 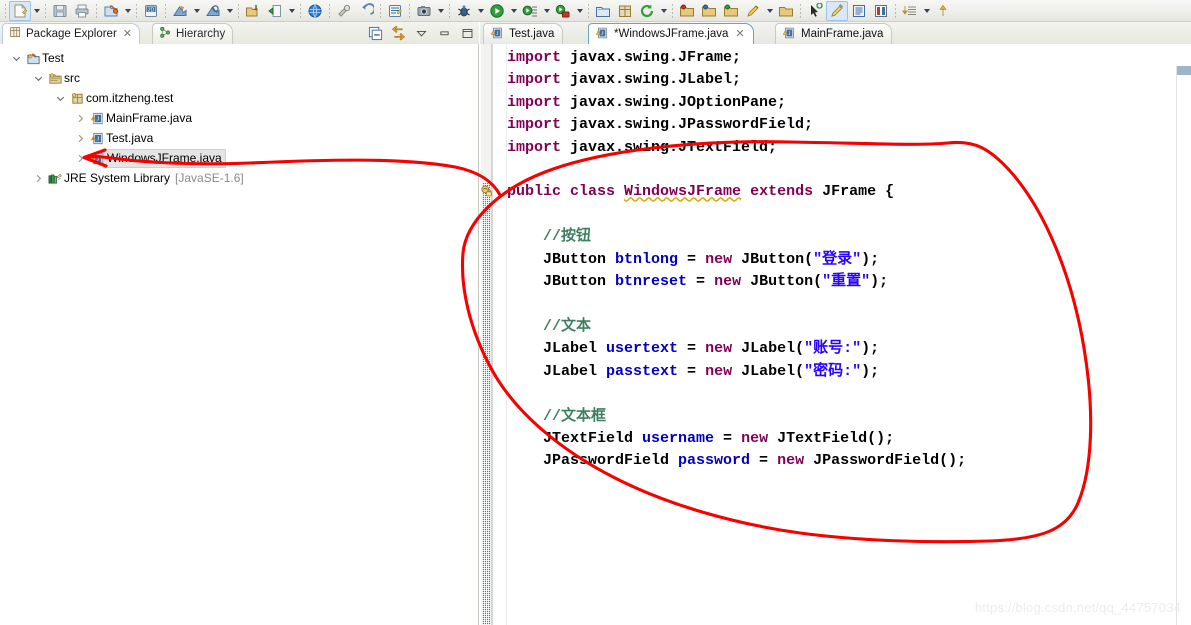 What do you see at coordinates (315, 11) in the screenshot?
I see `open-browser-button` at bounding box center [315, 11].